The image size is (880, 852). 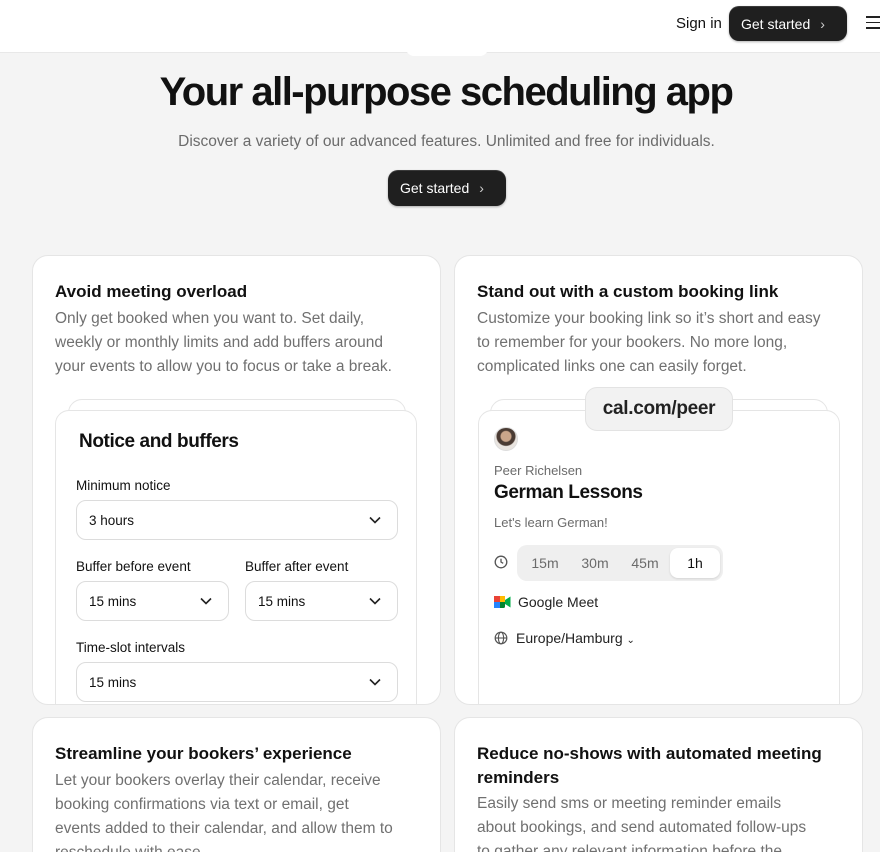 I want to click on top-navigation-bar: Sign in Get started ›, so click(x=440, y=26).